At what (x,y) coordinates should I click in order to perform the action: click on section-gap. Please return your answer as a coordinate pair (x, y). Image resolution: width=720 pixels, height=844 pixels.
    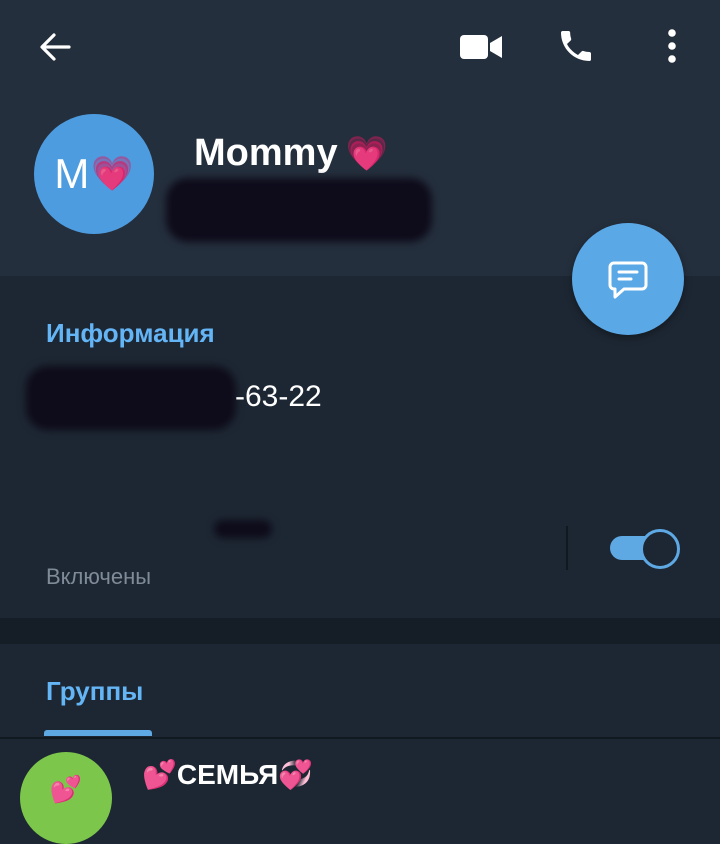
    Looking at the image, I should click on (360, 631).